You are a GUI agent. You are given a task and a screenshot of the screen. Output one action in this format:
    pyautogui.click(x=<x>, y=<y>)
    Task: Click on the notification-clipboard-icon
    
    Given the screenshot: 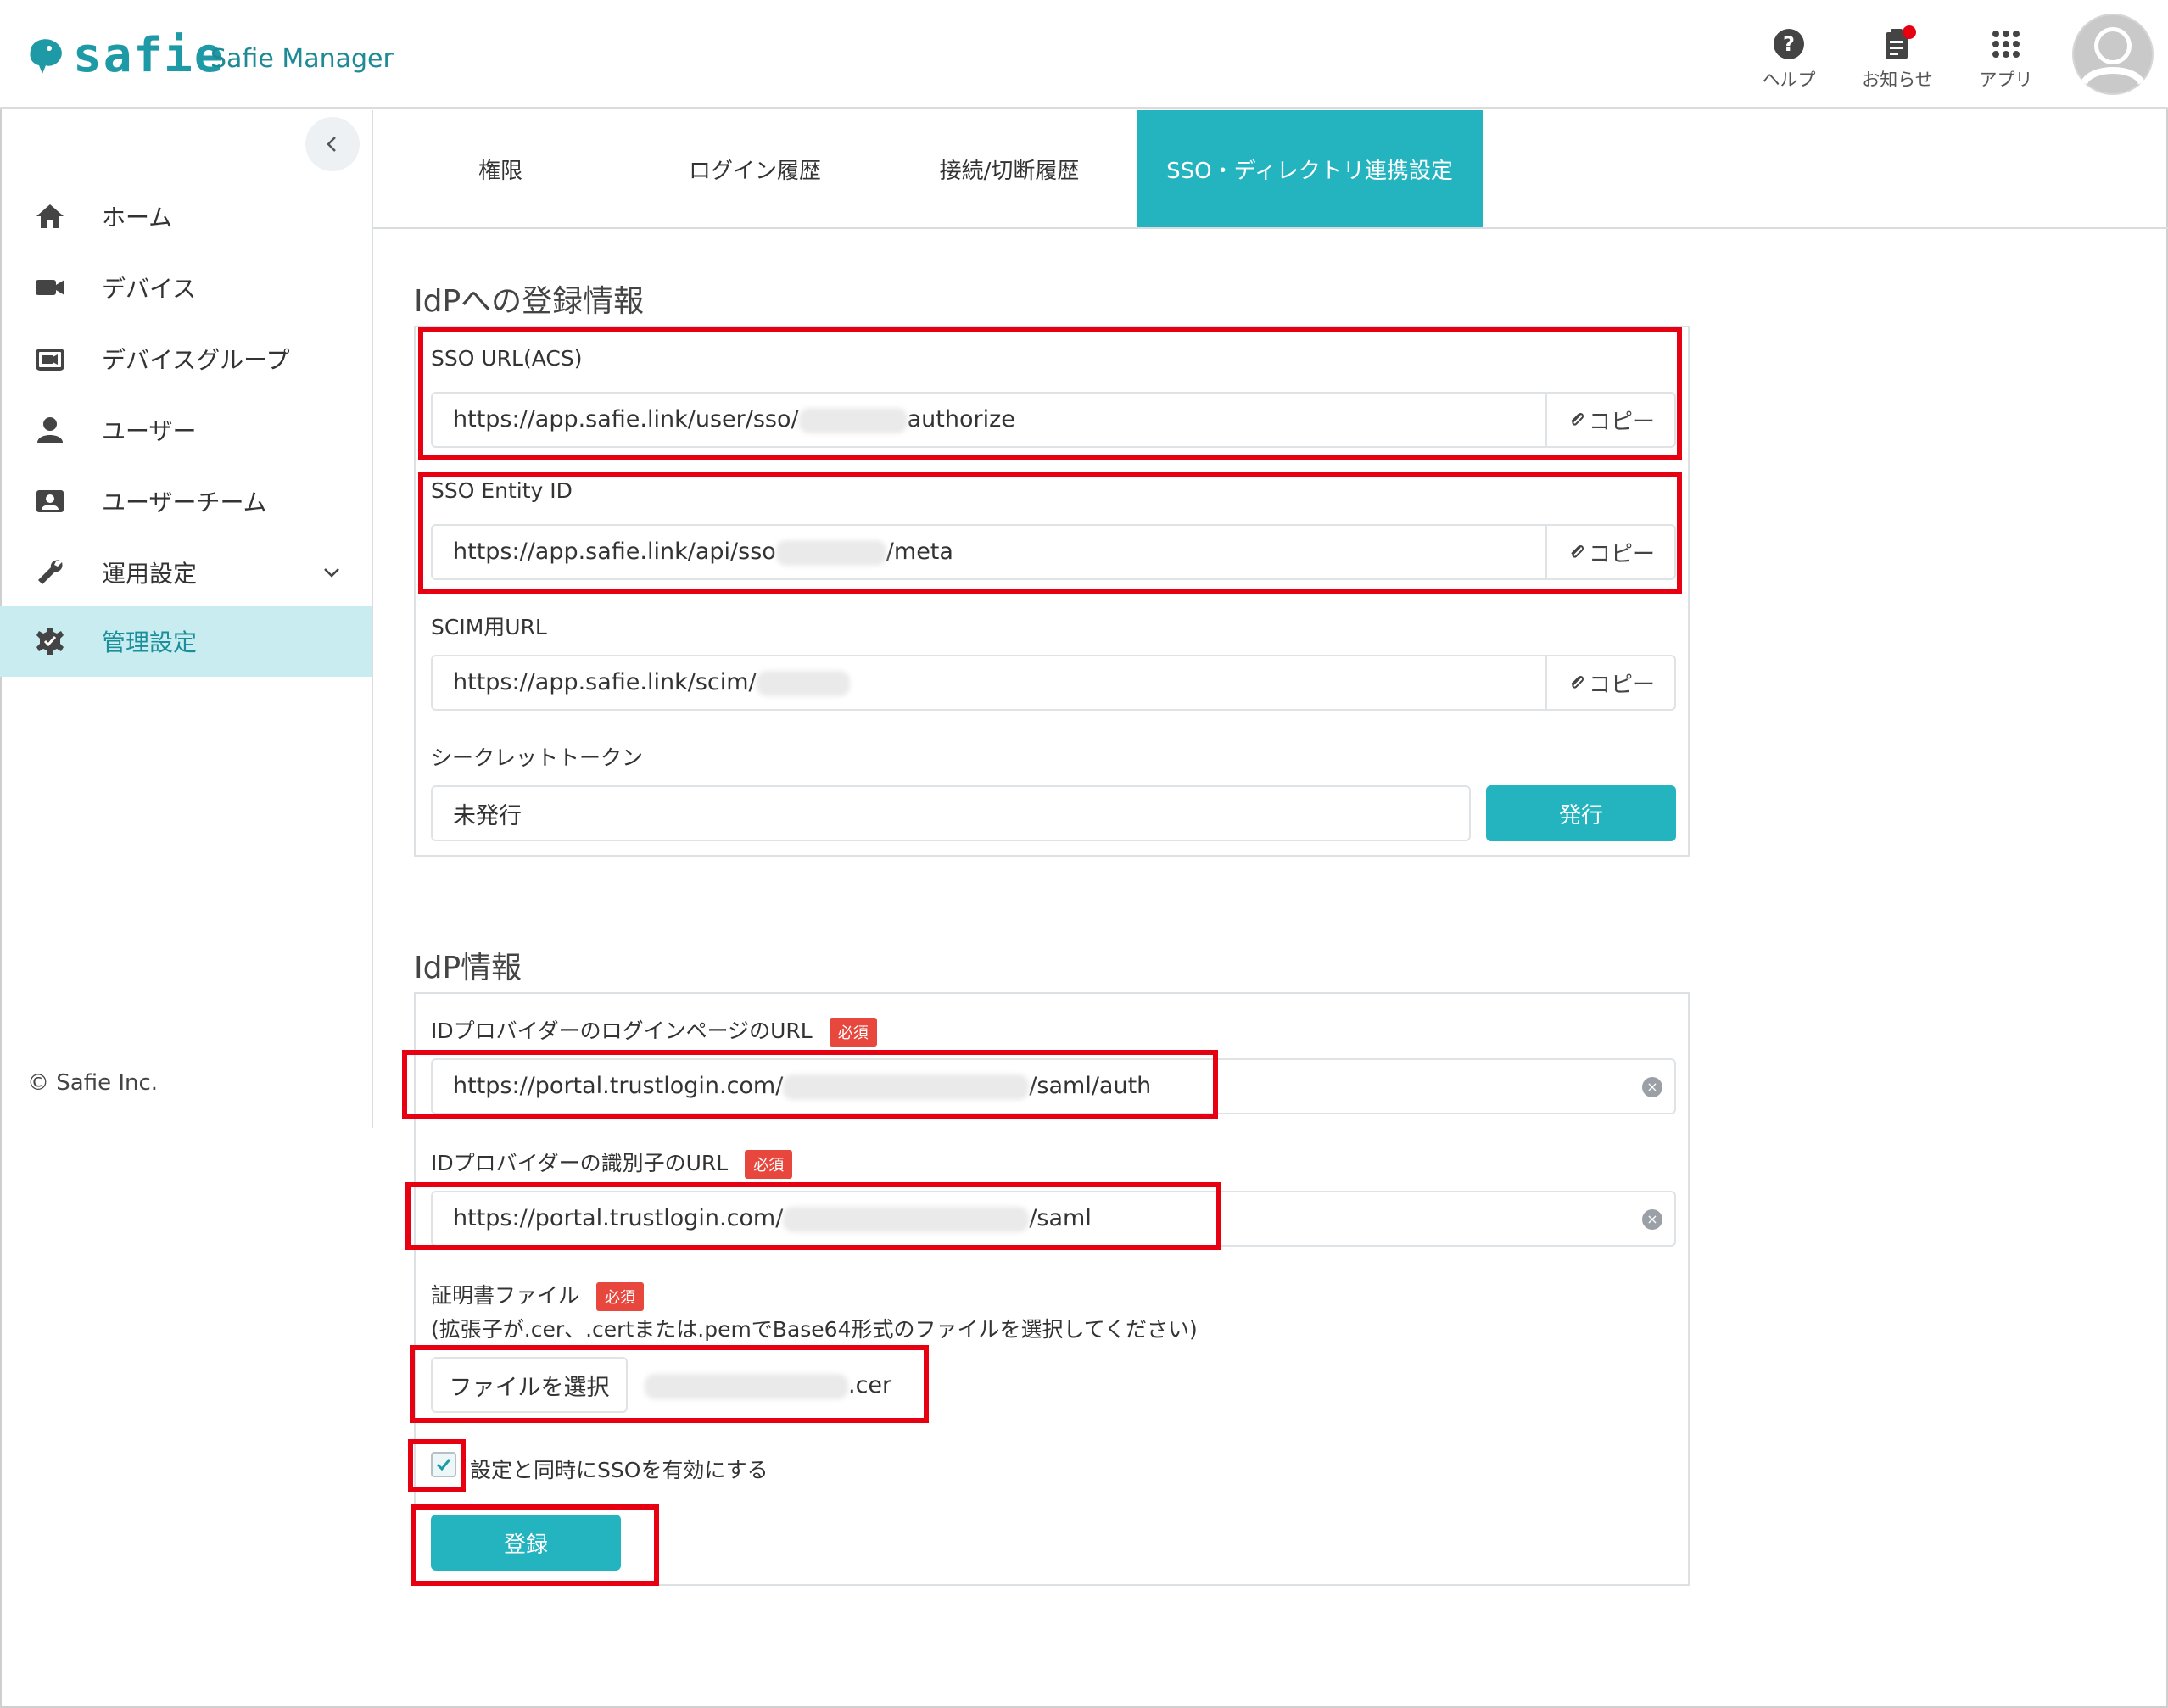 What is the action you would take?
    pyautogui.click(x=1901, y=42)
    